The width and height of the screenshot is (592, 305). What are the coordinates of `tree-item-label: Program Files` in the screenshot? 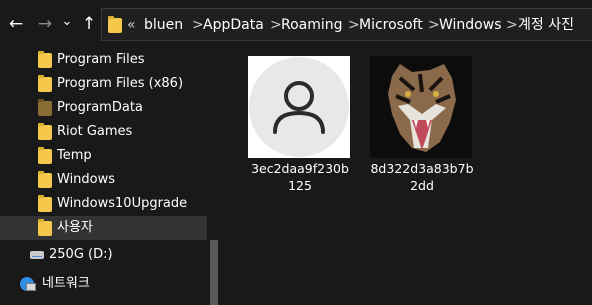 It's located at (101, 59).